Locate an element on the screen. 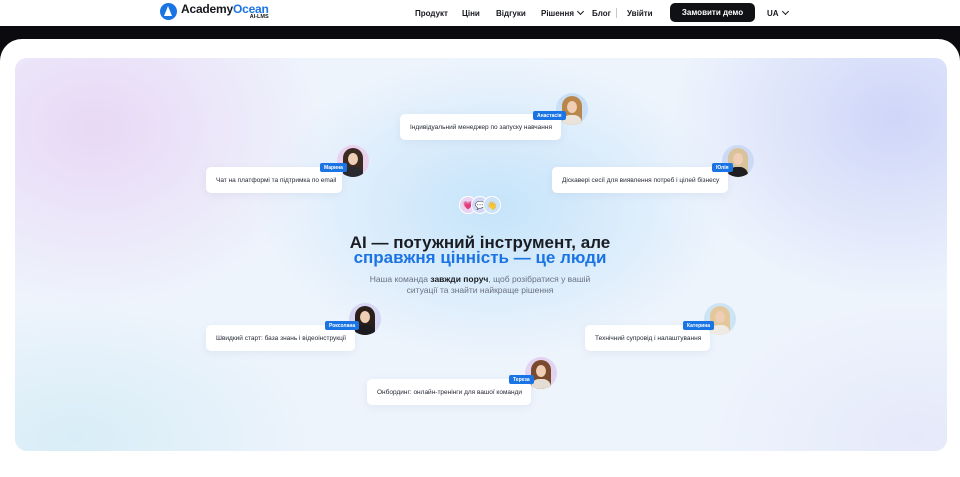  nav-prices-label: Ціни is located at coordinates (471, 13).